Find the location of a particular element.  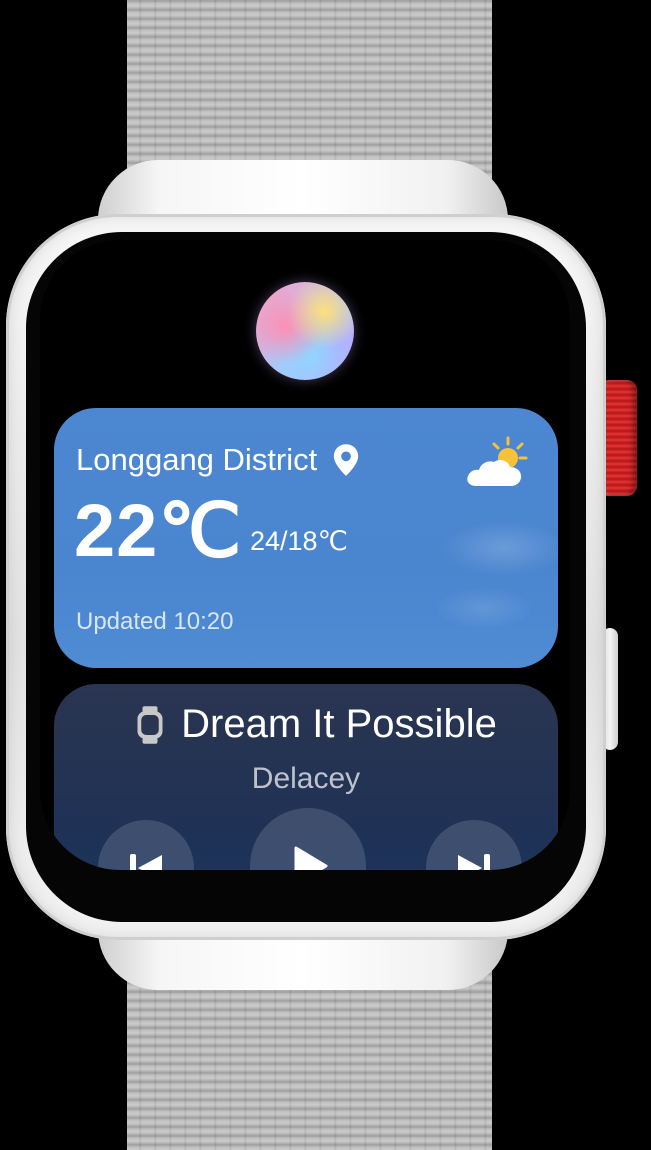

play-icon is located at coordinates (311, 858).